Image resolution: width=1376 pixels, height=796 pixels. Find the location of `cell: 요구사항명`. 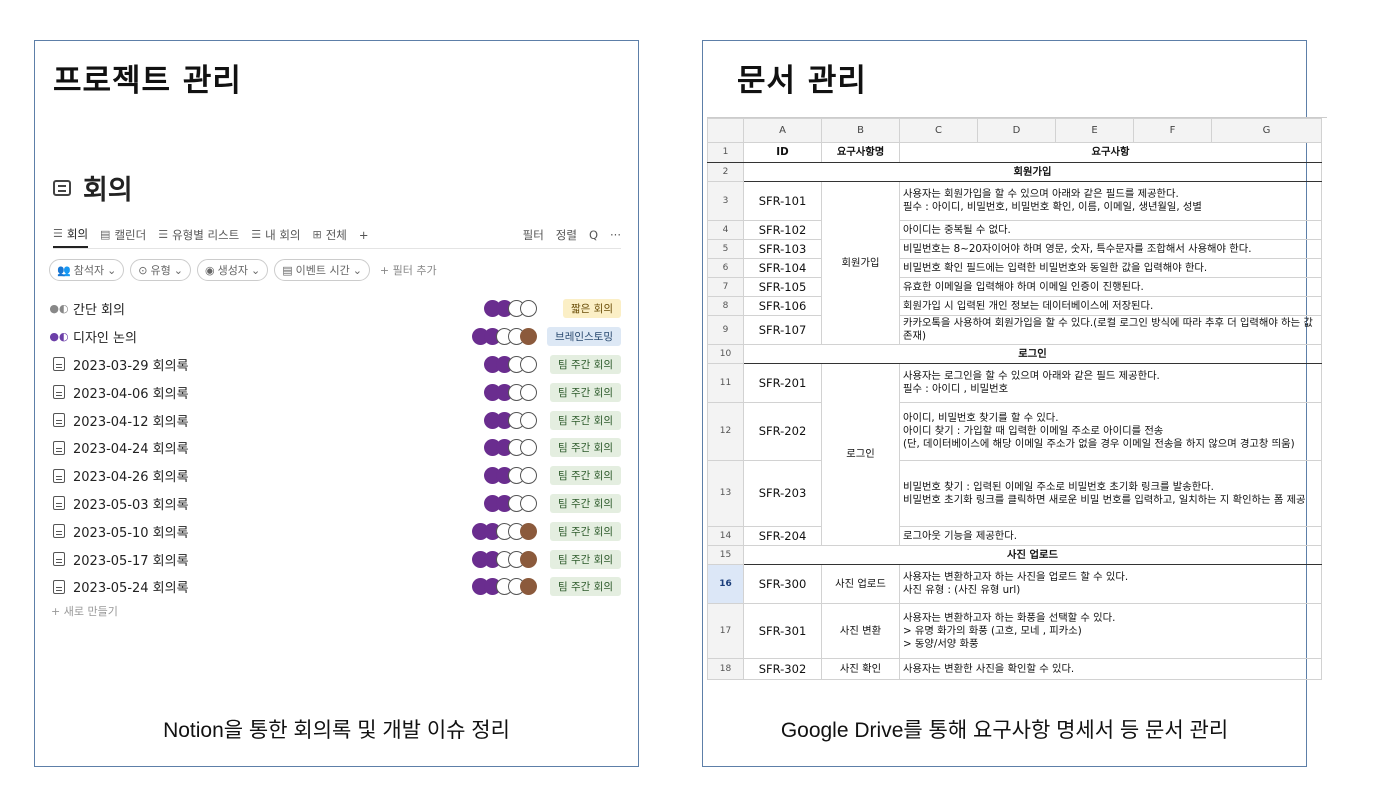

cell: 요구사항명 is located at coordinates (860, 152).